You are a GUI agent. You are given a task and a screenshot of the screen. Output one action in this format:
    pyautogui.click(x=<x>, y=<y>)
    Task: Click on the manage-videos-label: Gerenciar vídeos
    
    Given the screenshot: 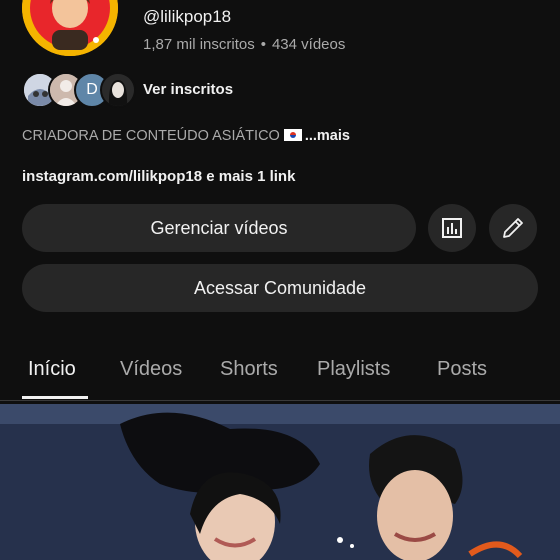 What is the action you would take?
    pyautogui.click(x=219, y=227)
    